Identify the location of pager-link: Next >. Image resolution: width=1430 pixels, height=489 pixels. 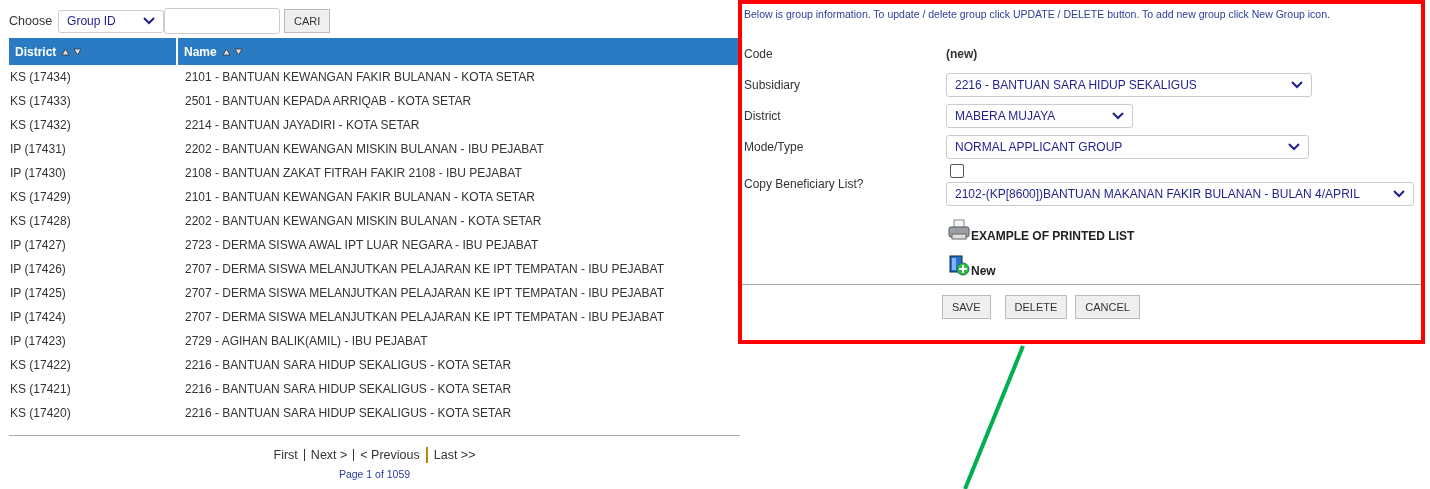
(329, 455).